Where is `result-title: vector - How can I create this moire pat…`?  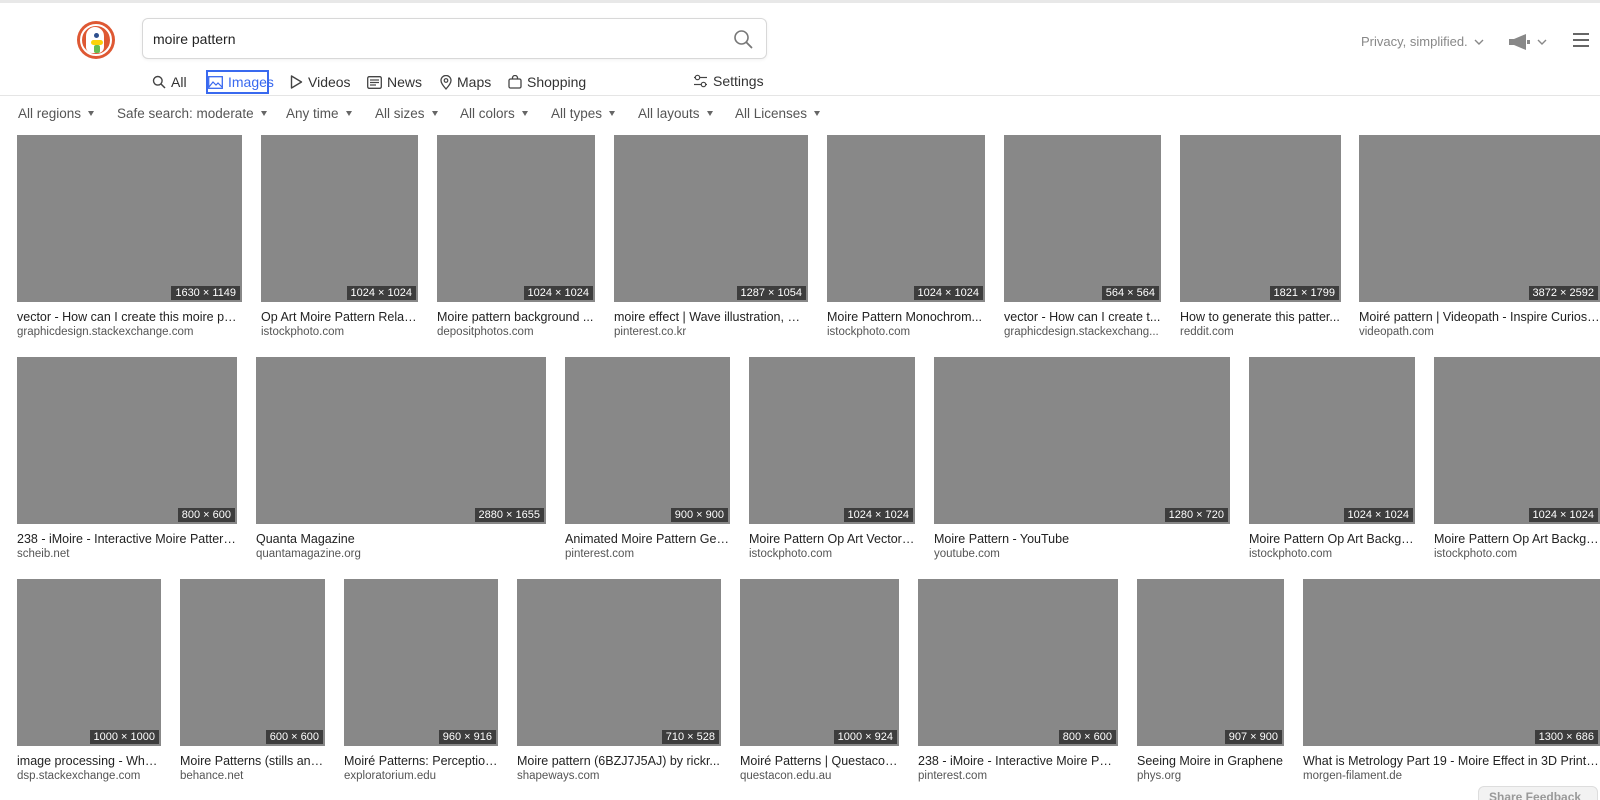 result-title: vector - How can I create this moire pat… is located at coordinates (129, 317).